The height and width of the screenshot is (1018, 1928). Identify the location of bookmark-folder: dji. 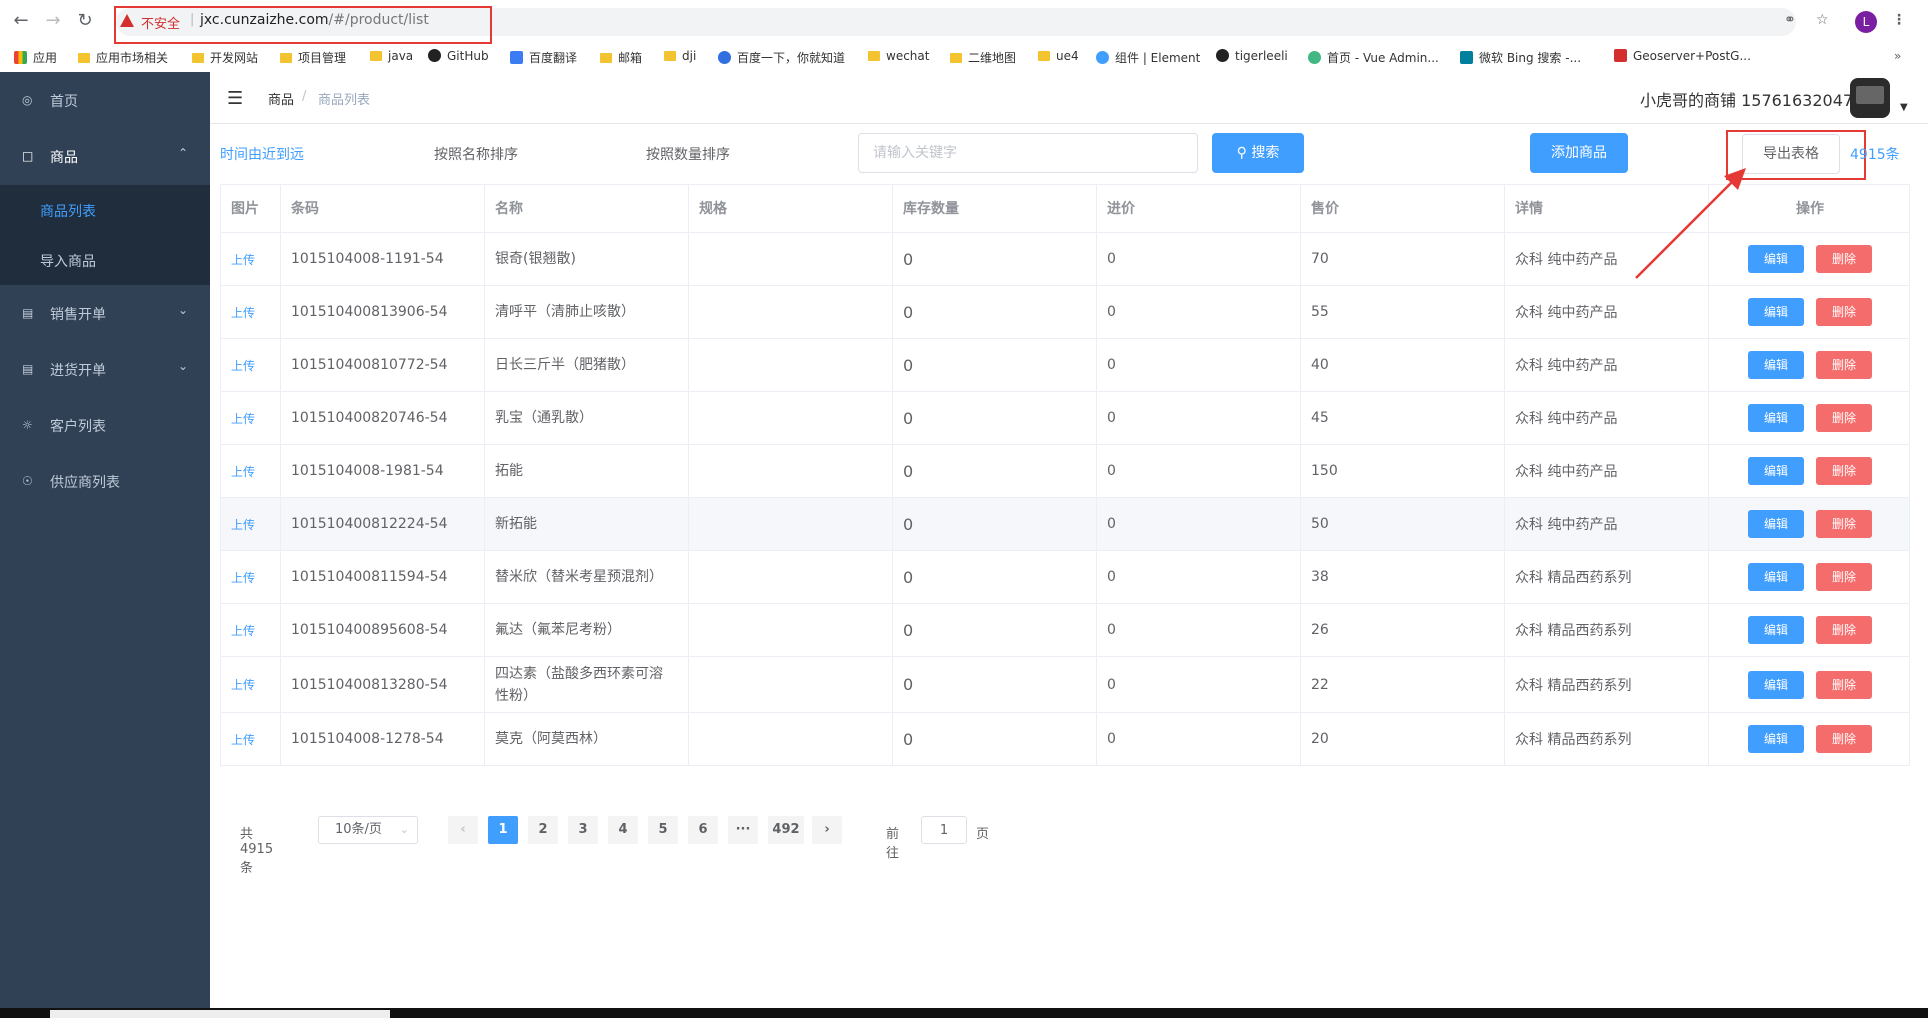
(680, 56).